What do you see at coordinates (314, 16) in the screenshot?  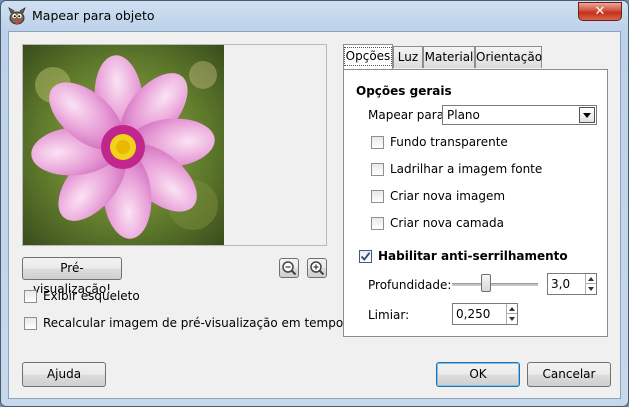 I see `title-bar: Mapear para objeto ✕` at bounding box center [314, 16].